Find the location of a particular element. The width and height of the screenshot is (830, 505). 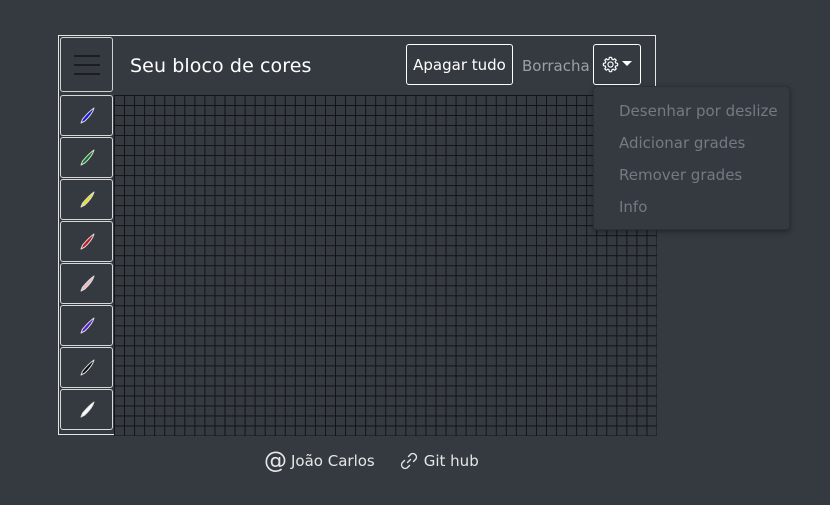

menu-item-add-grid: Adicionar grades is located at coordinates (691, 143).